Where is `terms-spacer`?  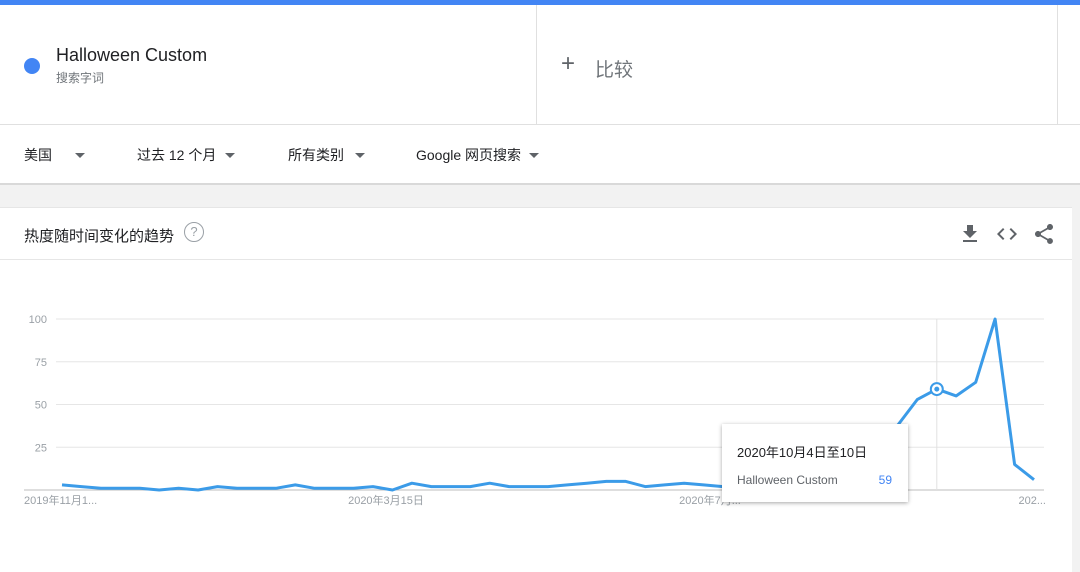 terms-spacer is located at coordinates (1068, 64).